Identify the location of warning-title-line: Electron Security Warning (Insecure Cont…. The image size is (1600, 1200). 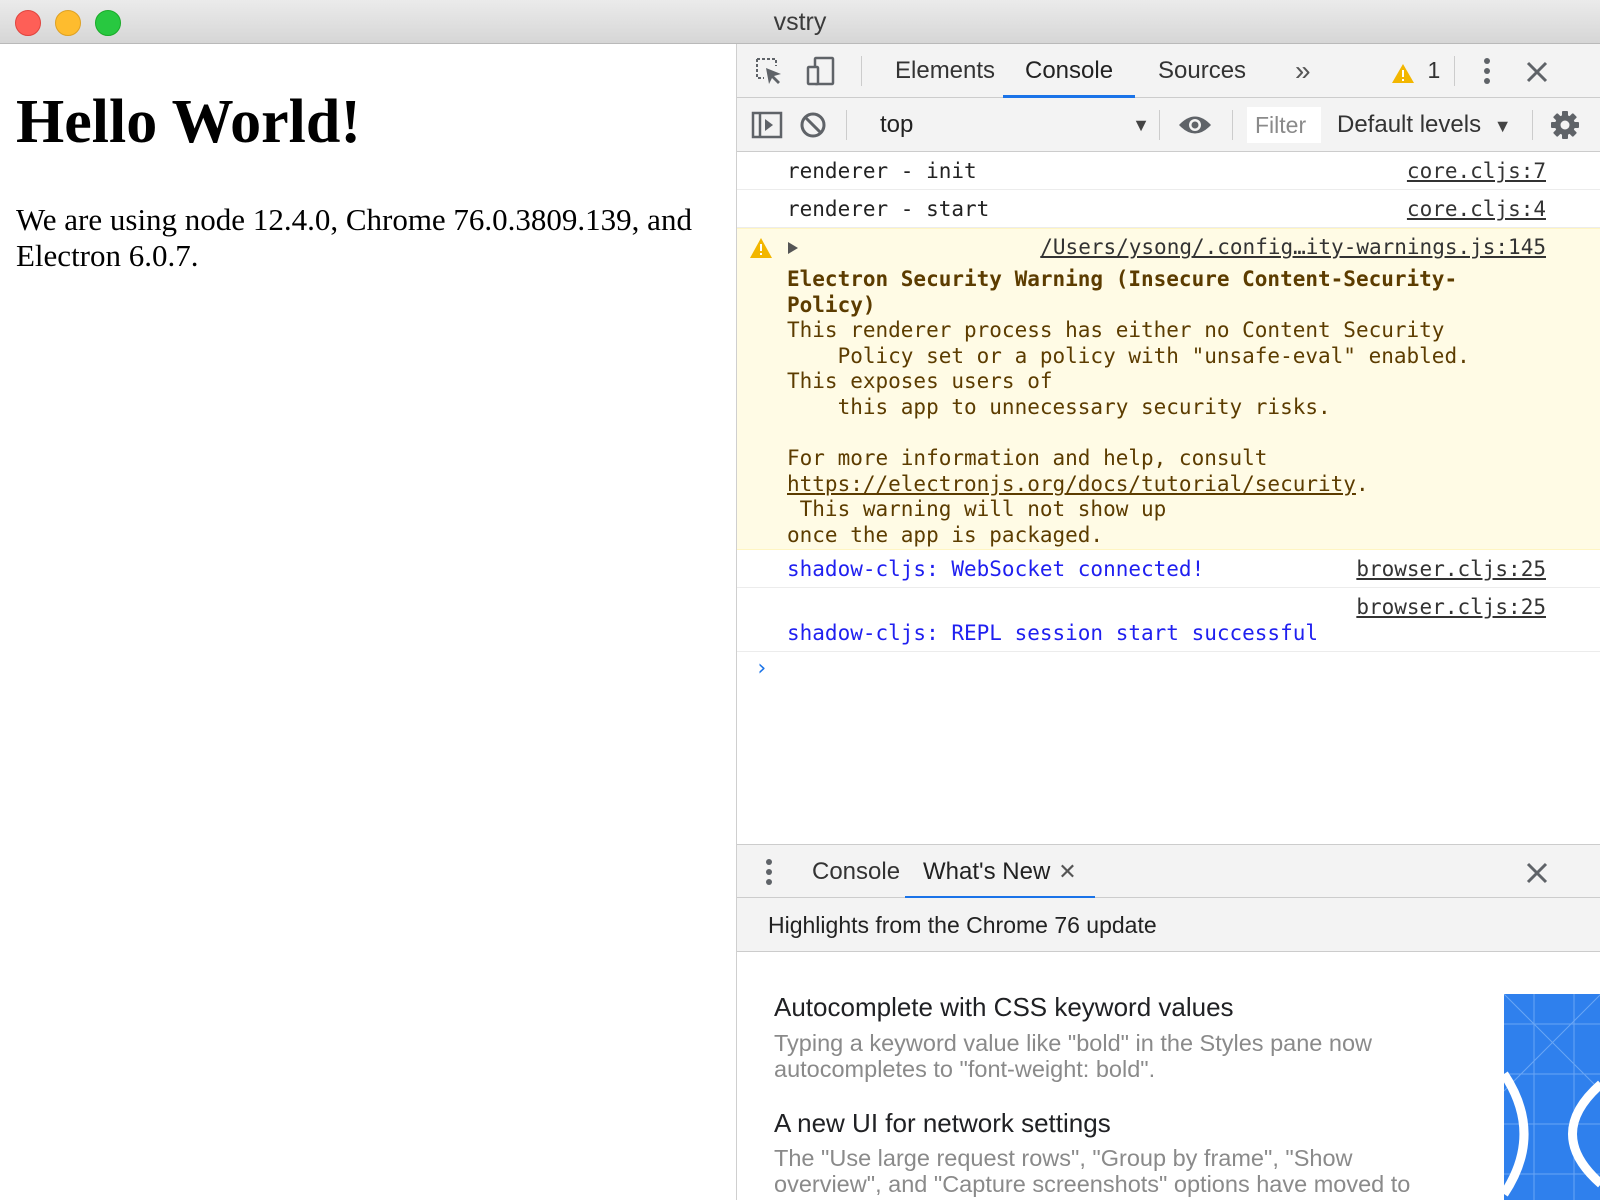
(1122, 279).